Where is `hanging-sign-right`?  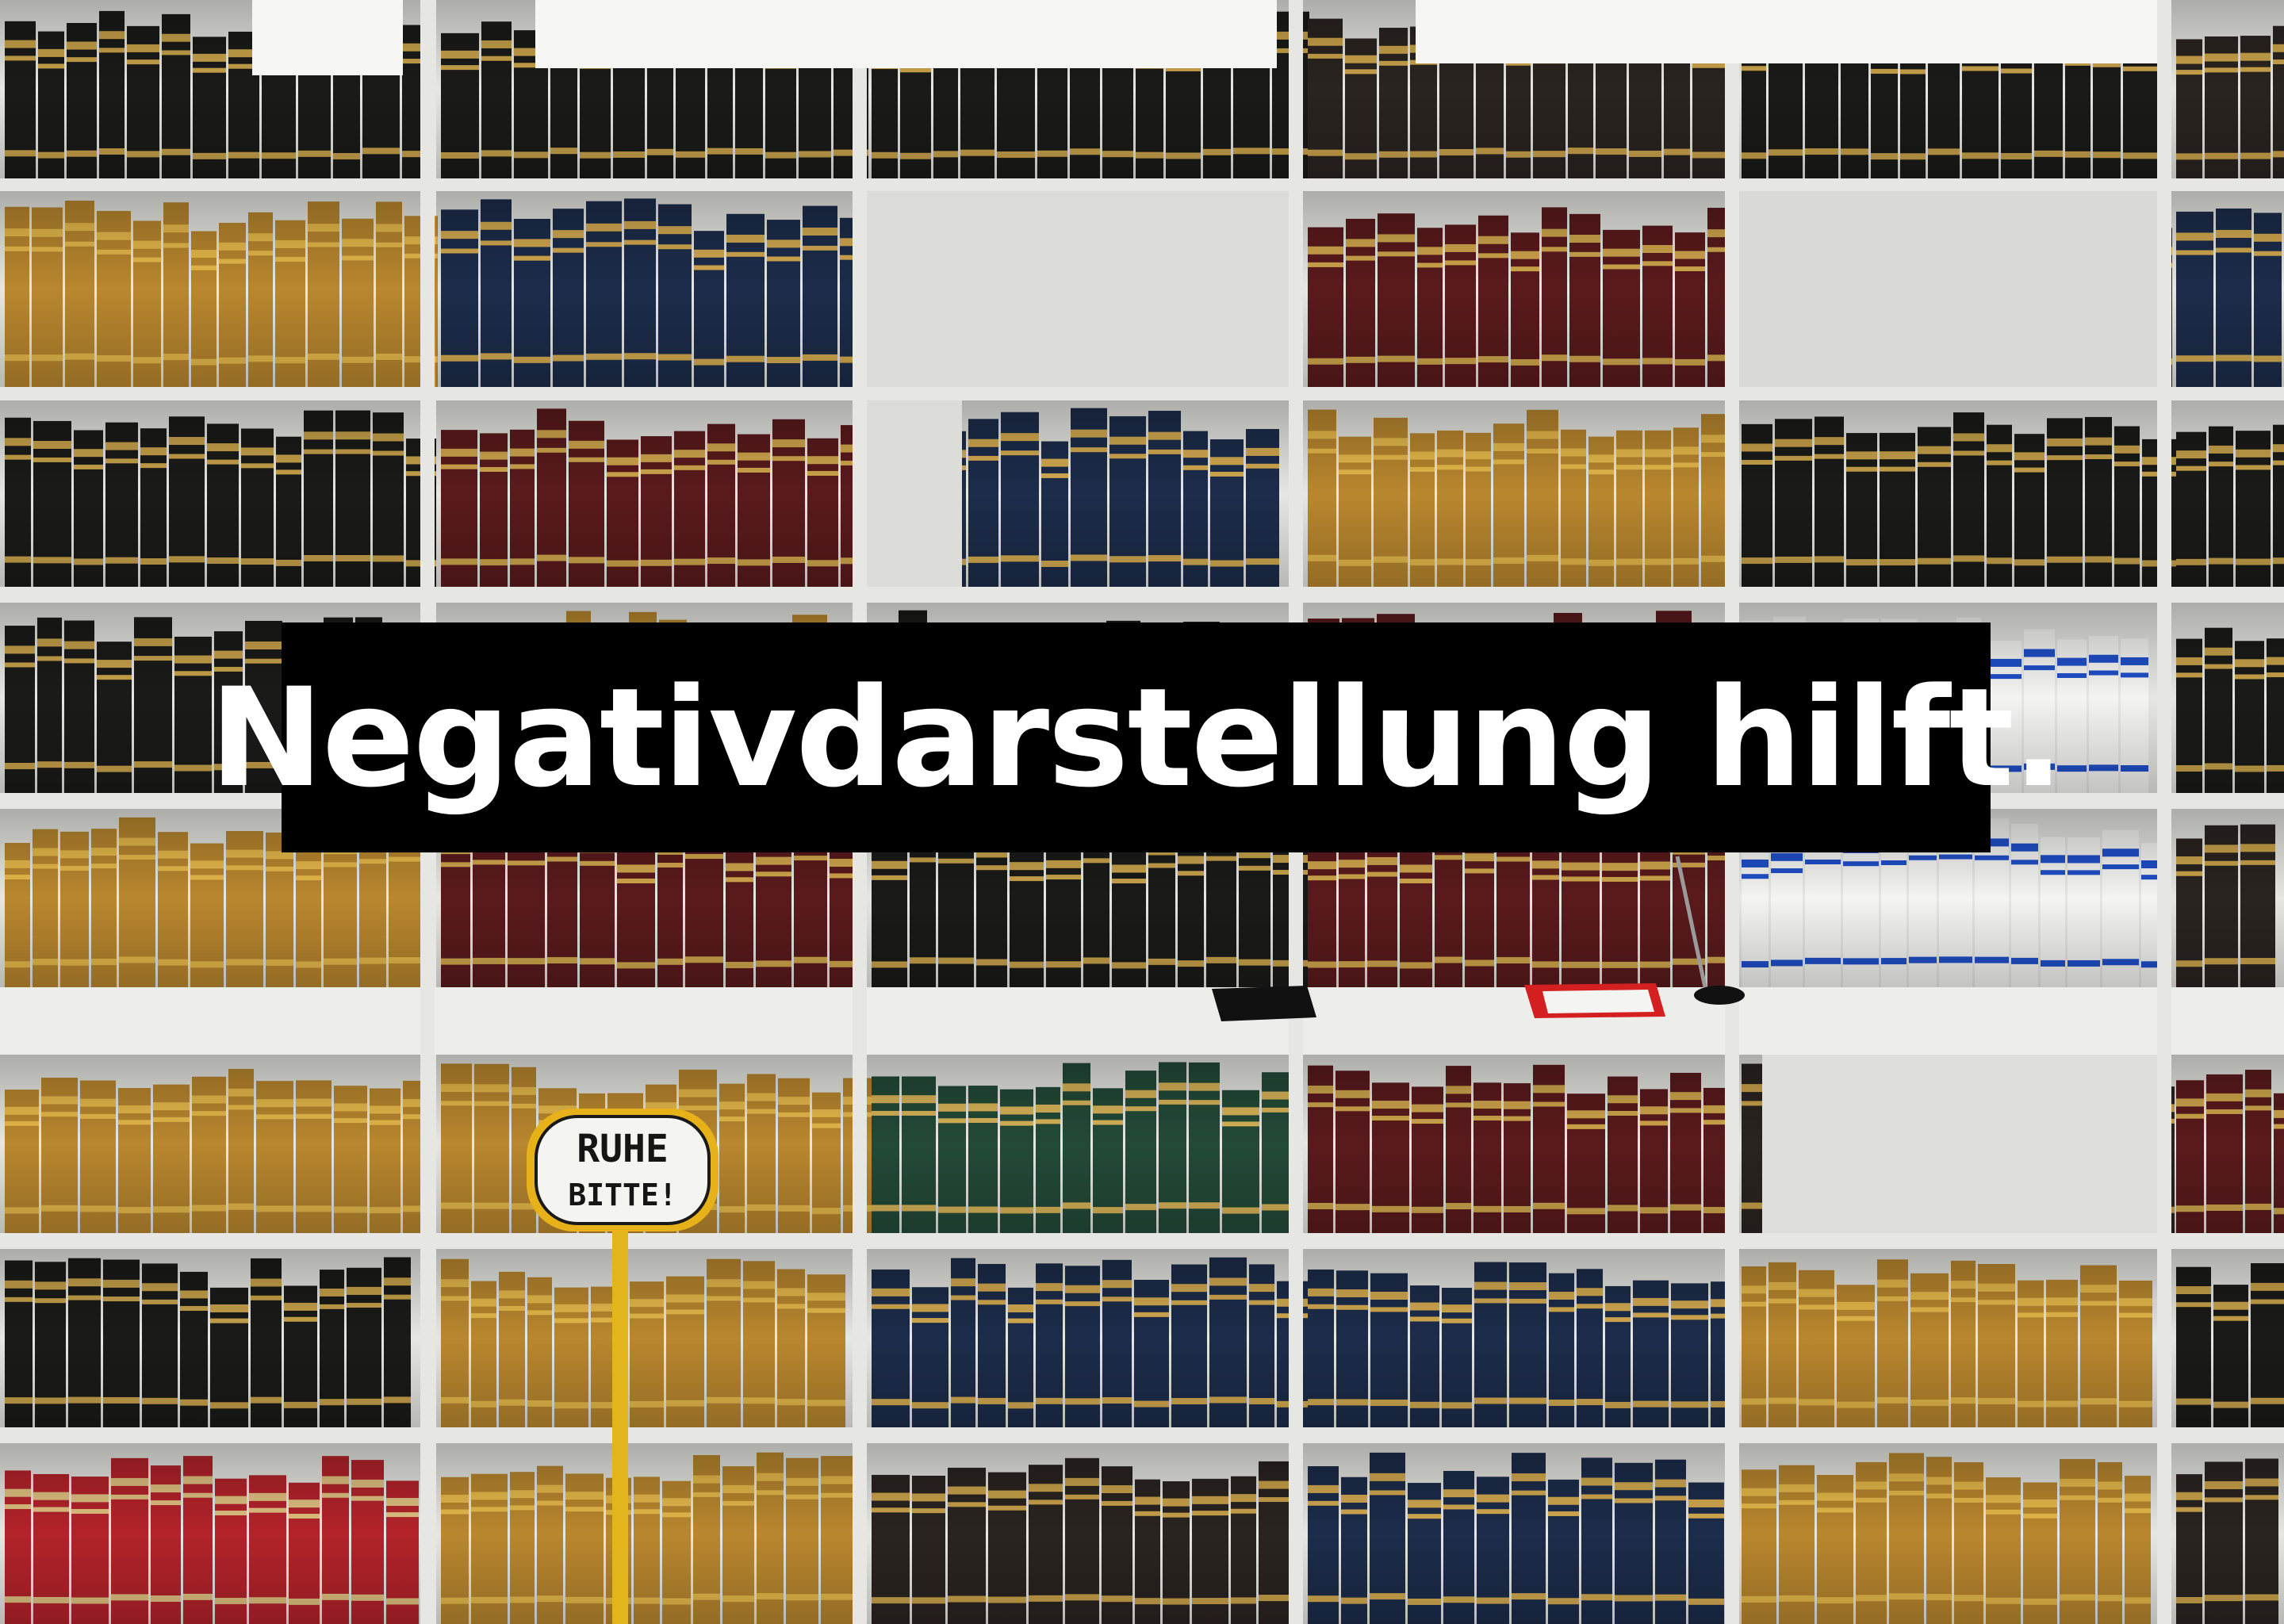 hanging-sign-right is located at coordinates (1786, 31).